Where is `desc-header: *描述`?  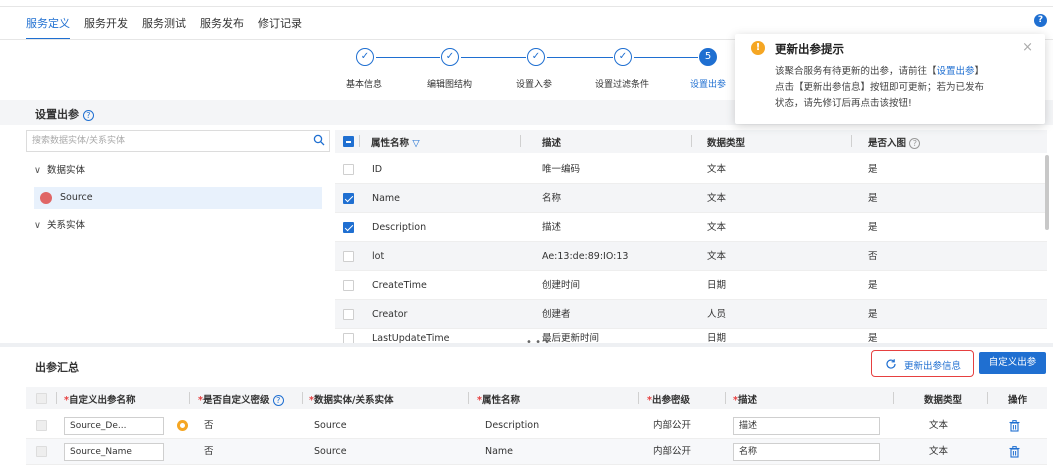
desc-header: *描述 is located at coordinates (745, 400).